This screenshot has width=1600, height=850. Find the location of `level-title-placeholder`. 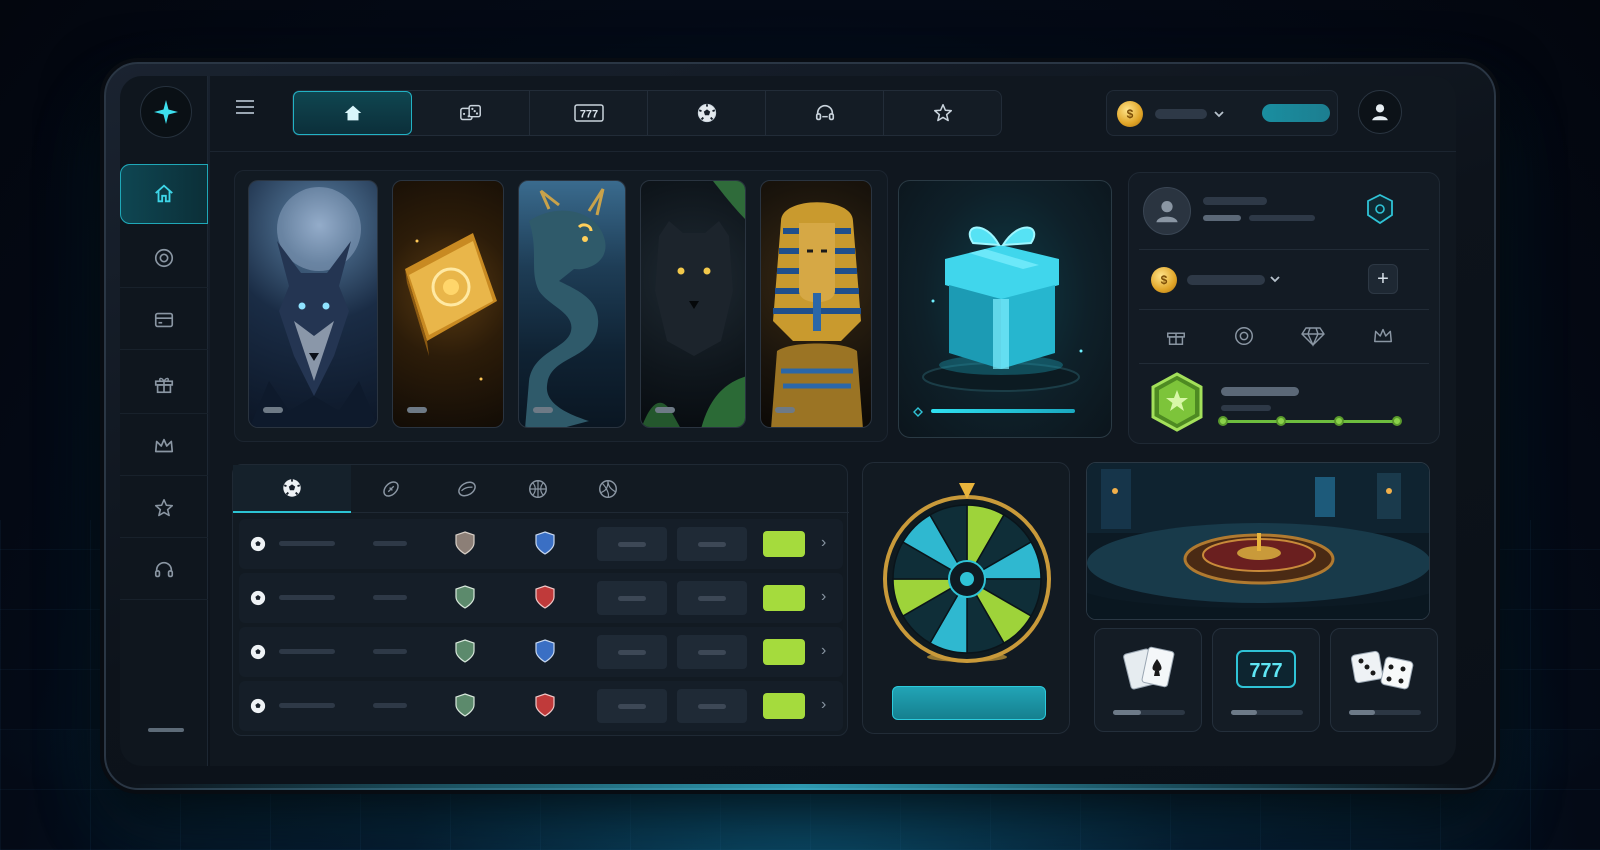

level-title-placeholder is located at coordinates (1260, 391).